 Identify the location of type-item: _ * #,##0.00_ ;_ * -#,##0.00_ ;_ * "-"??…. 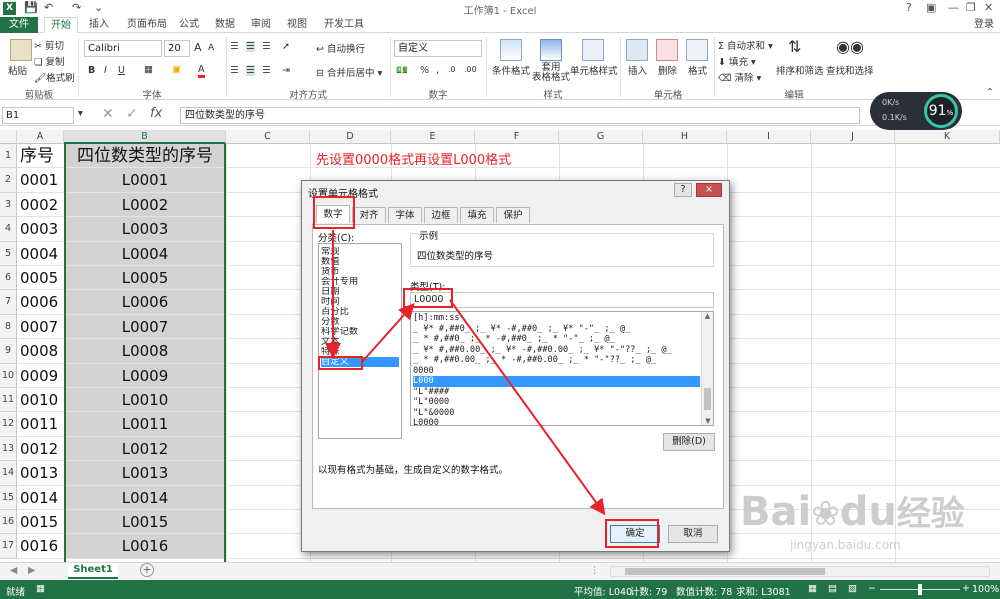
(556, 360).